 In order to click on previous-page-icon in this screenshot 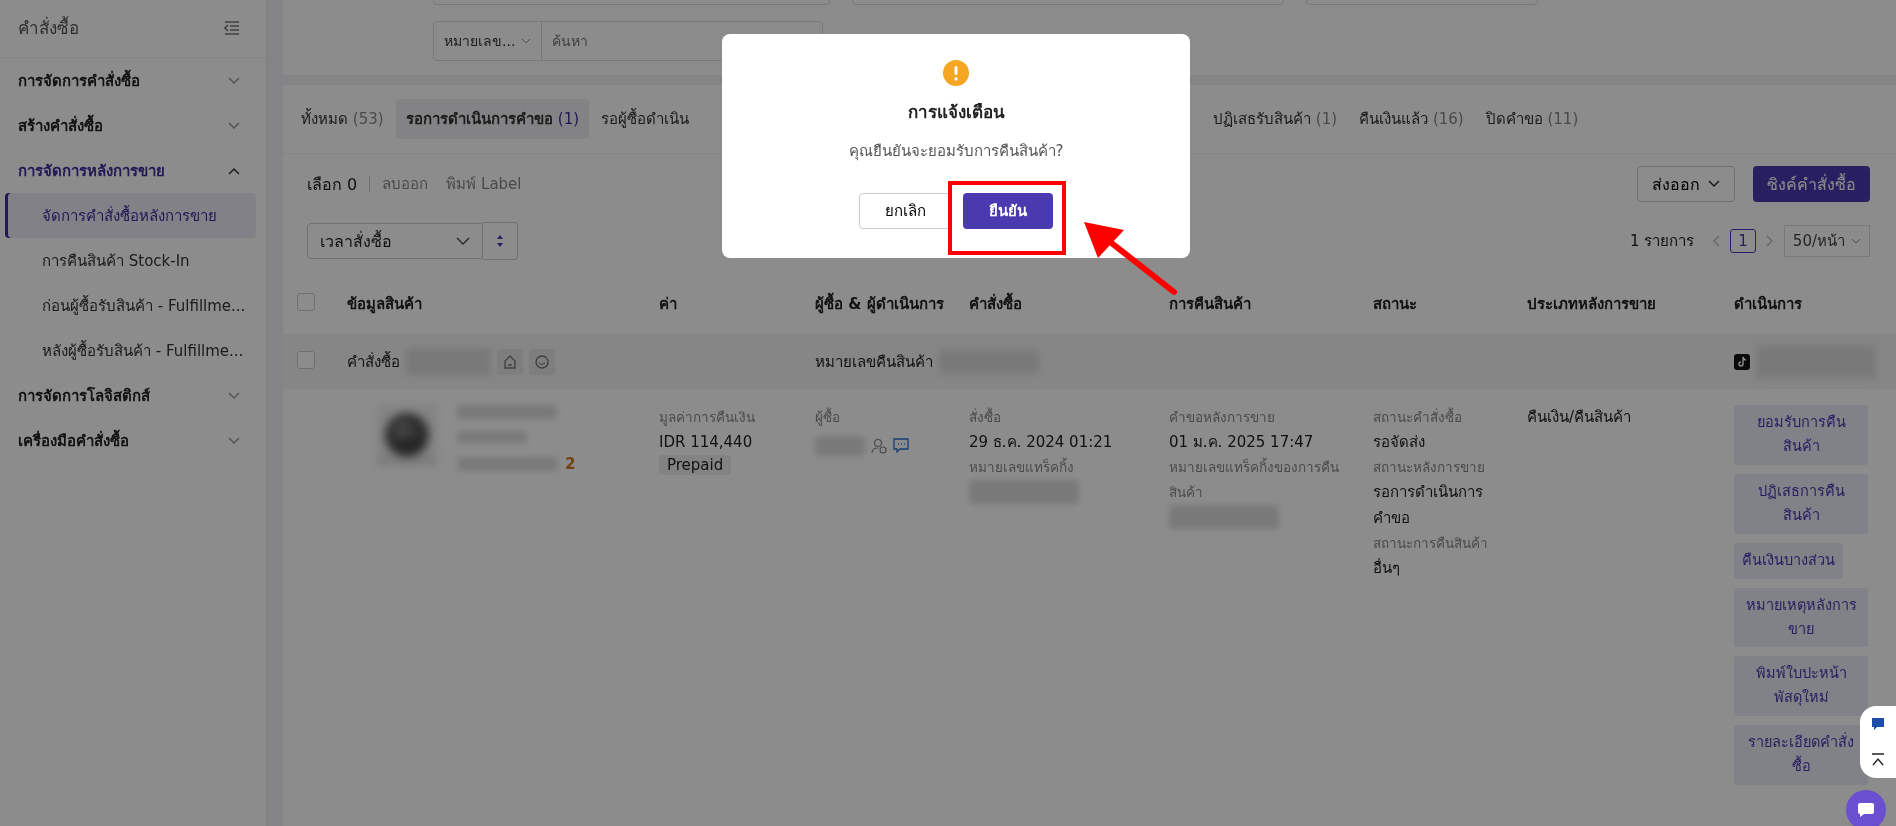, I will do `click(1716, 241)`.